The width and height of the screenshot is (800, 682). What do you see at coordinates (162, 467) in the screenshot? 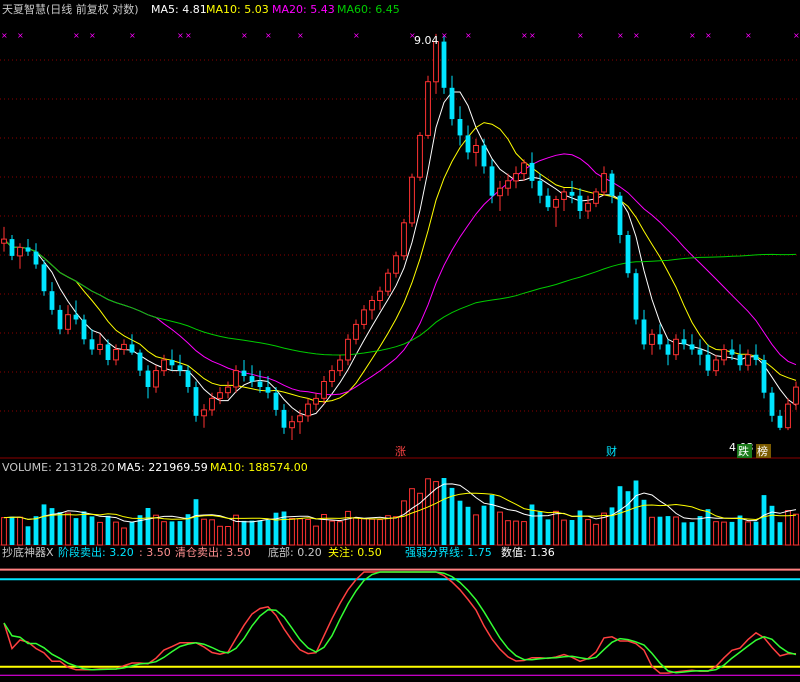
I see `volume-ma5-label: MA5: 221969.59` at bounding box center [162, 467].